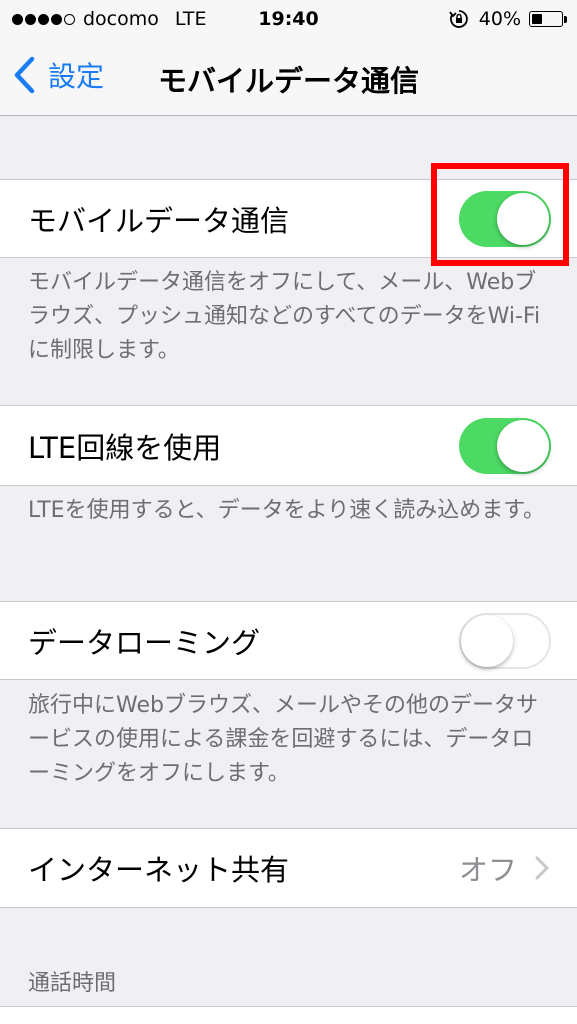 This screenshot has width=577, height=1024. I want to click on cell-label-lte: LTE回線を使用, so click(125, 447).